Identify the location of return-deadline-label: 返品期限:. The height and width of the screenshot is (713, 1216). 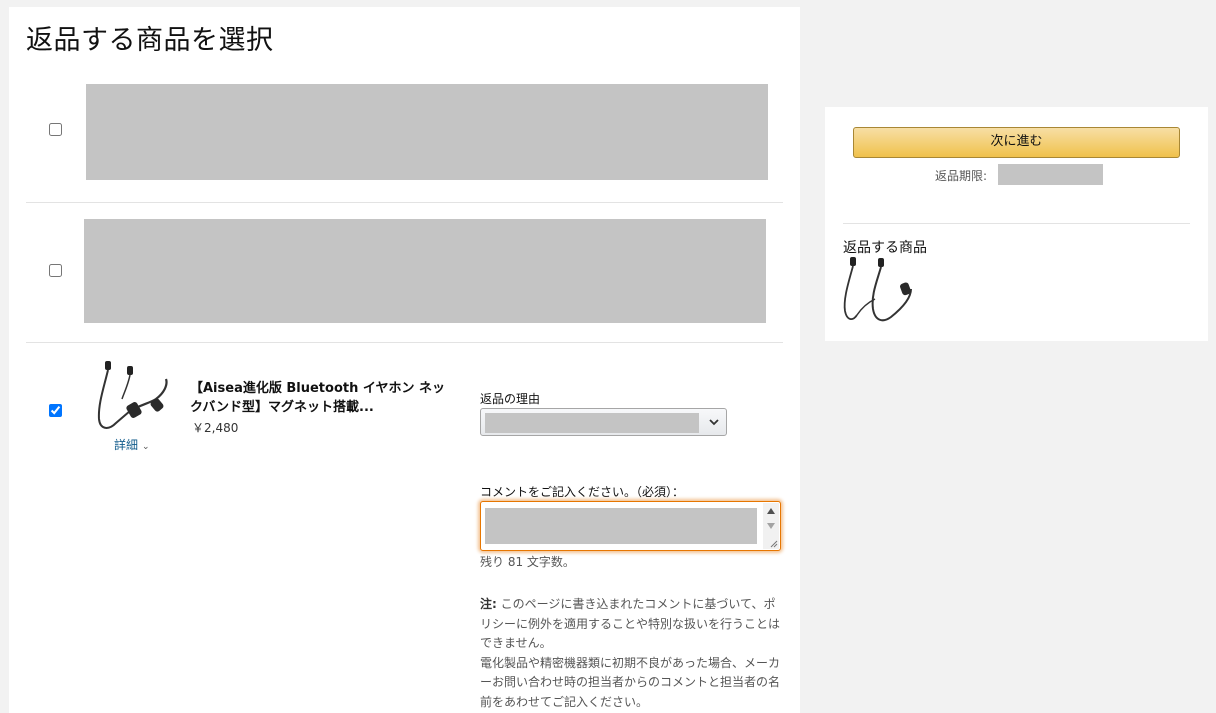
(961, 176).